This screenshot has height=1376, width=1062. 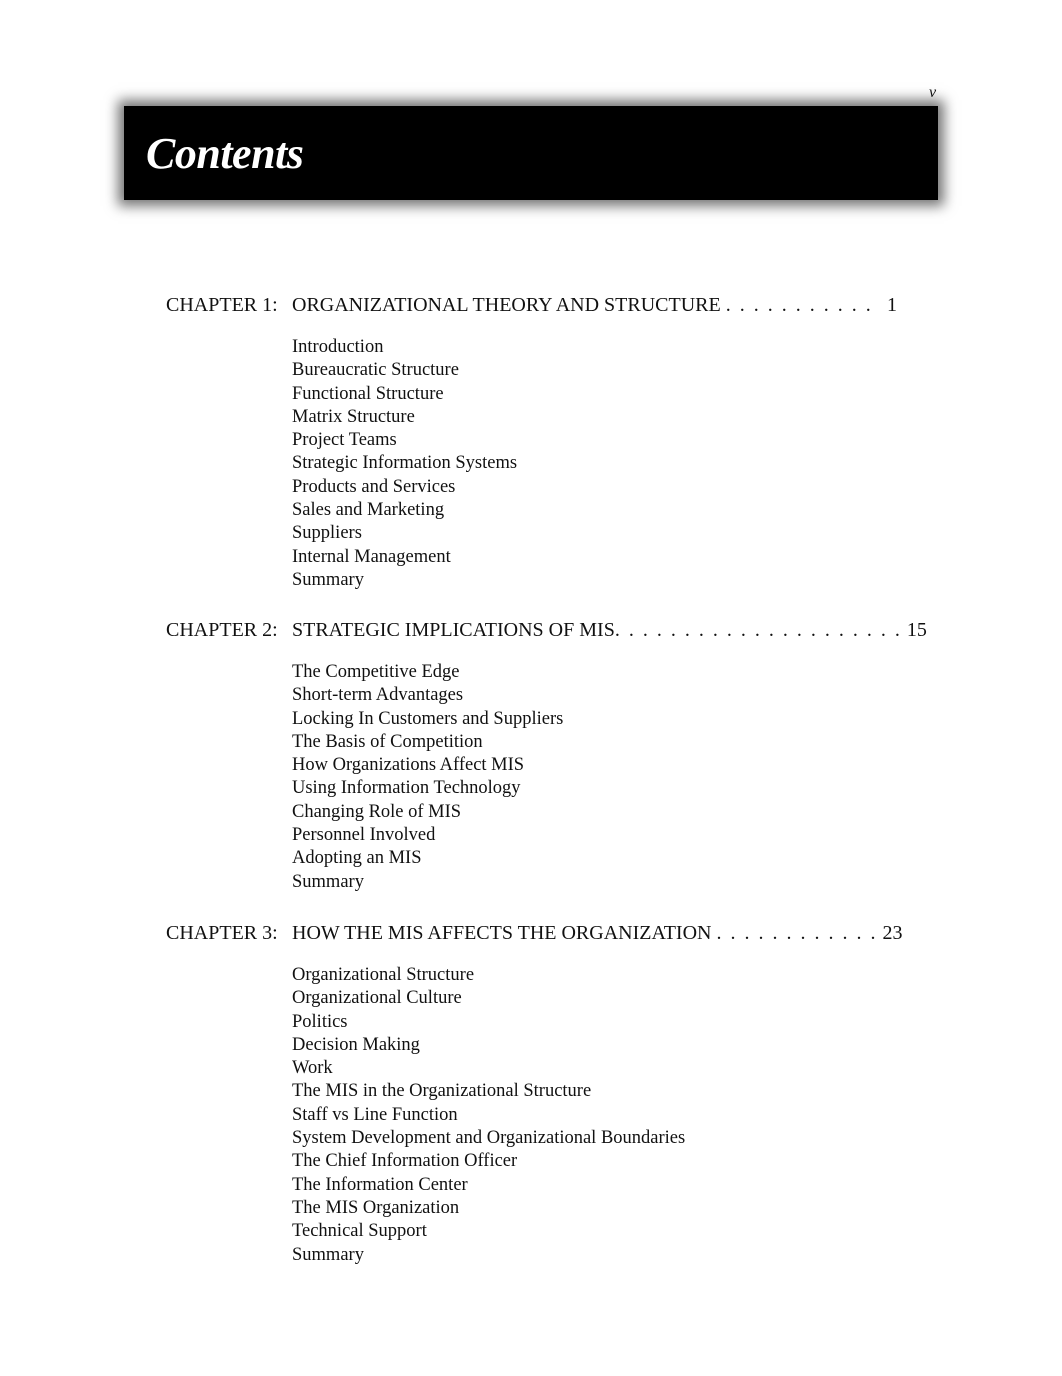 I want to click on section-item: The MIS in the Organizational Structure, so click(x=488, y=1091).